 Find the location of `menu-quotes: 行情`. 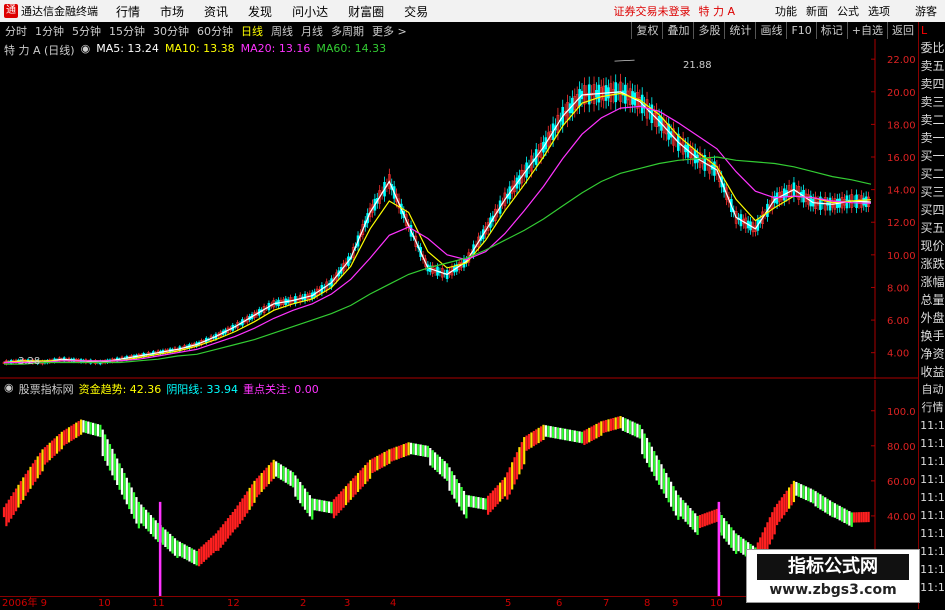

menu-quotes: 行情 is located at coordinates (128, 11).